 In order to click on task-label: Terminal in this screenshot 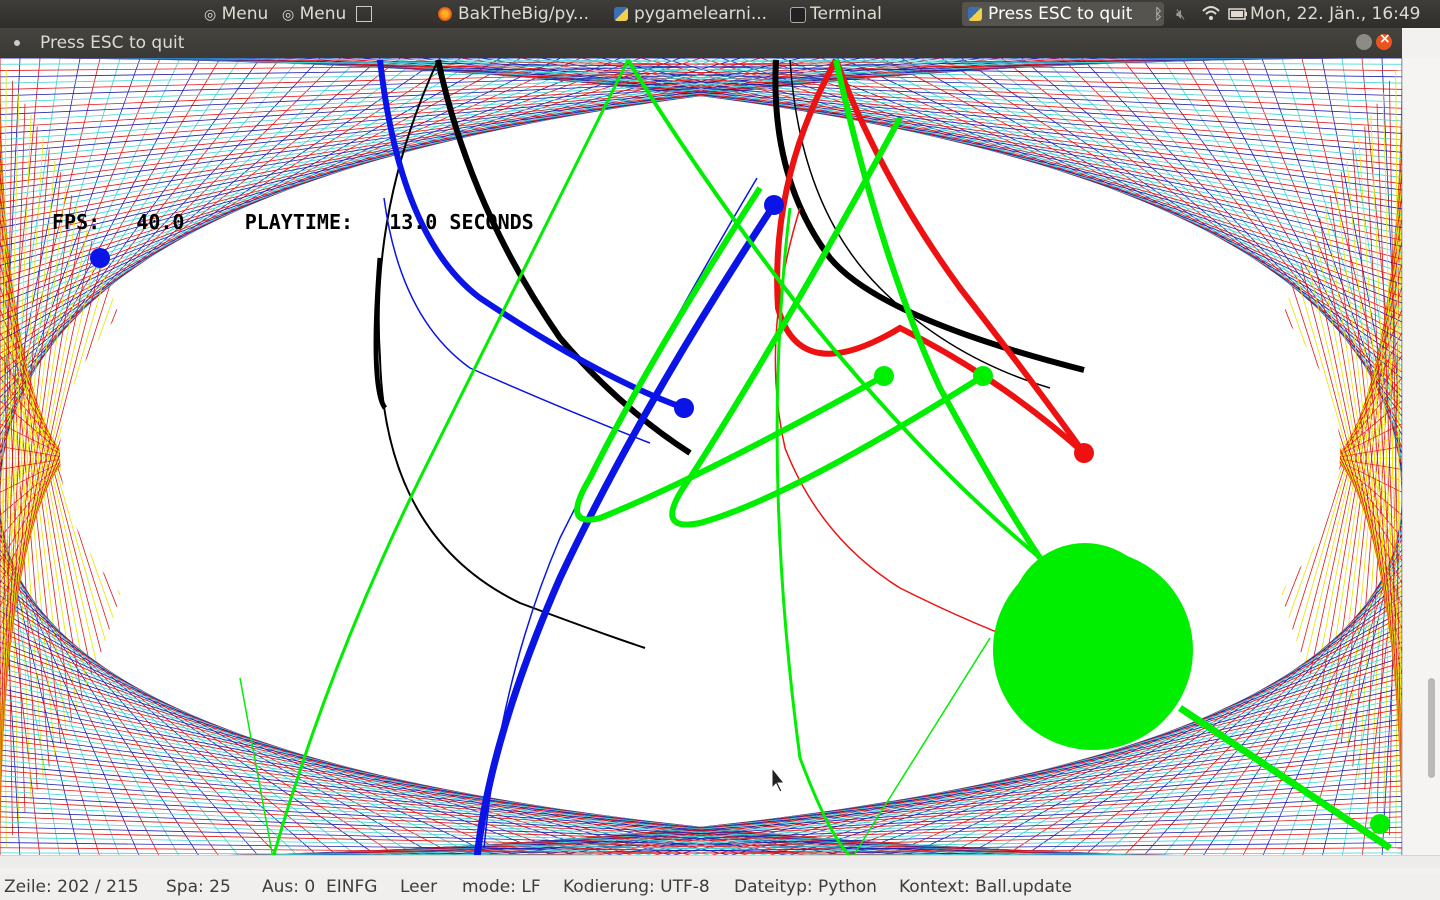, I will do `click(846, 14)`.